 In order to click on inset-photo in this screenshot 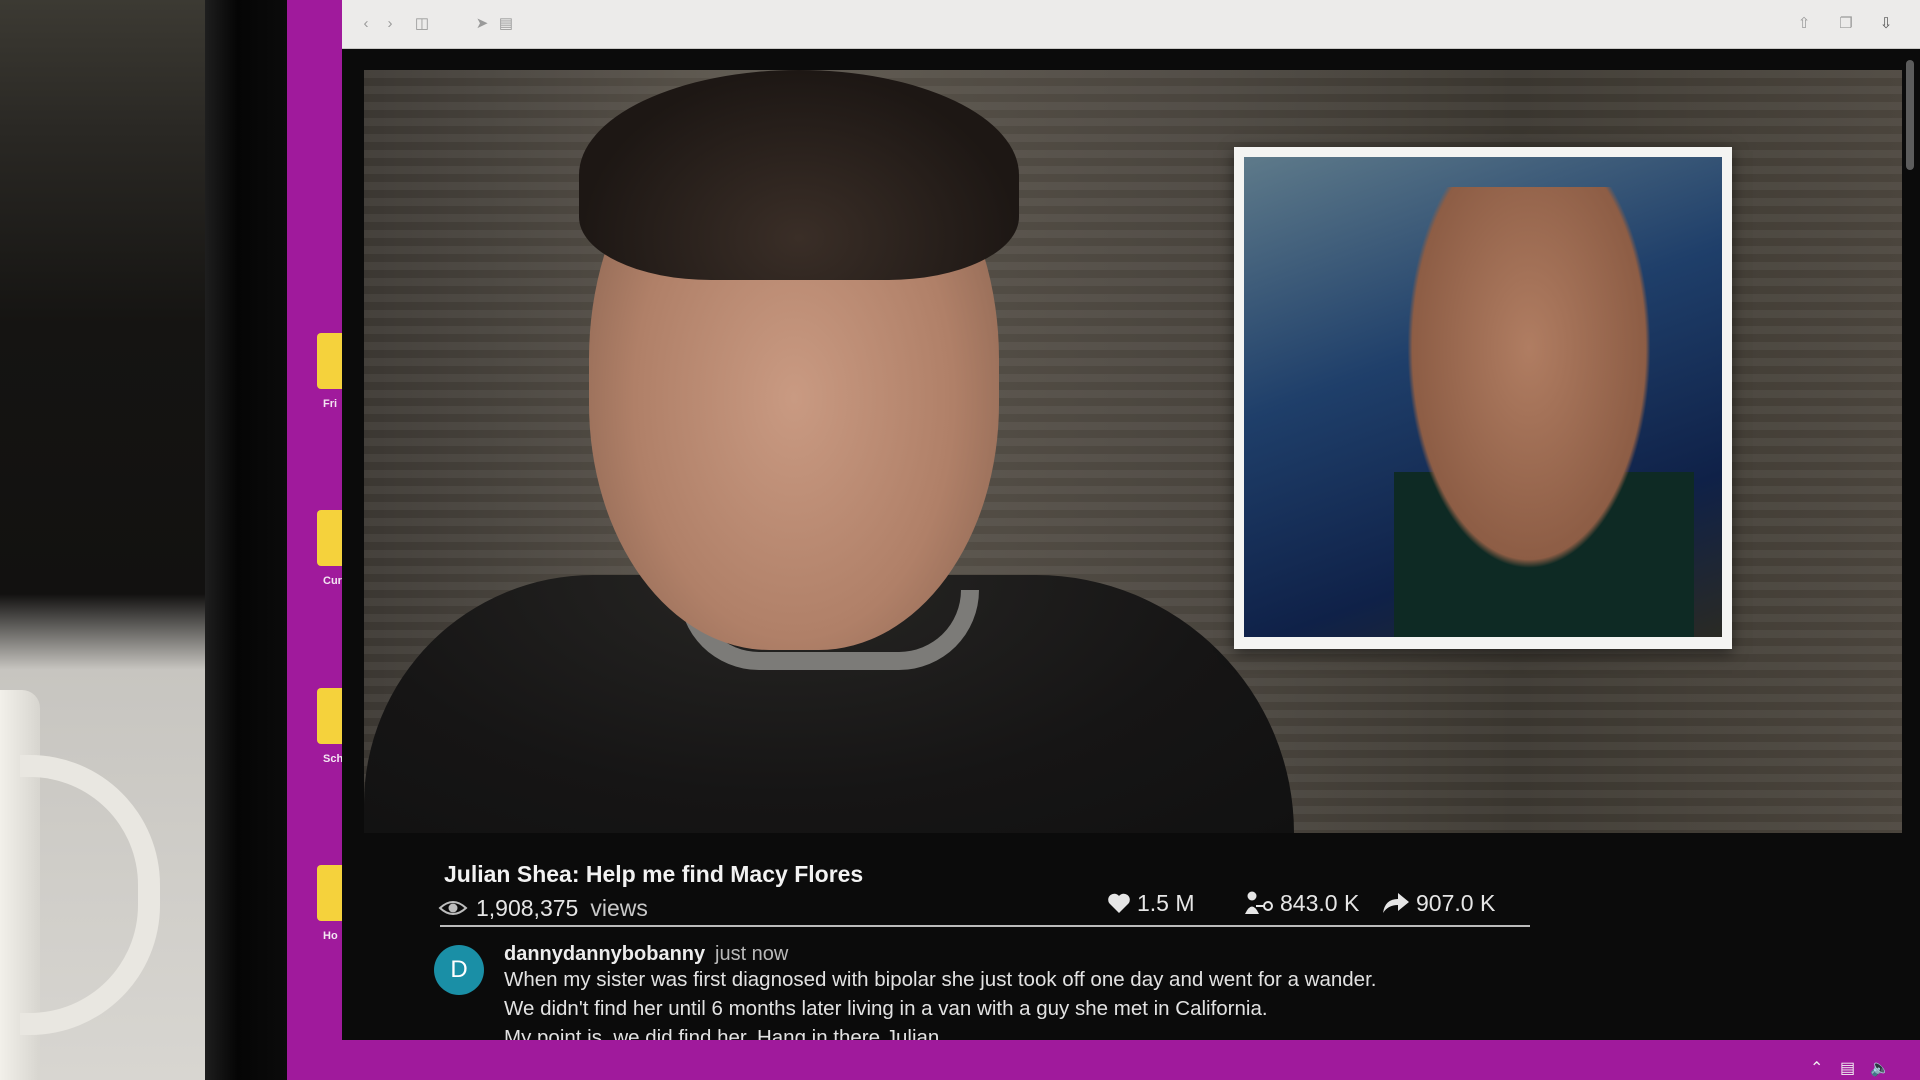, I will do `click(1483, 397)`.